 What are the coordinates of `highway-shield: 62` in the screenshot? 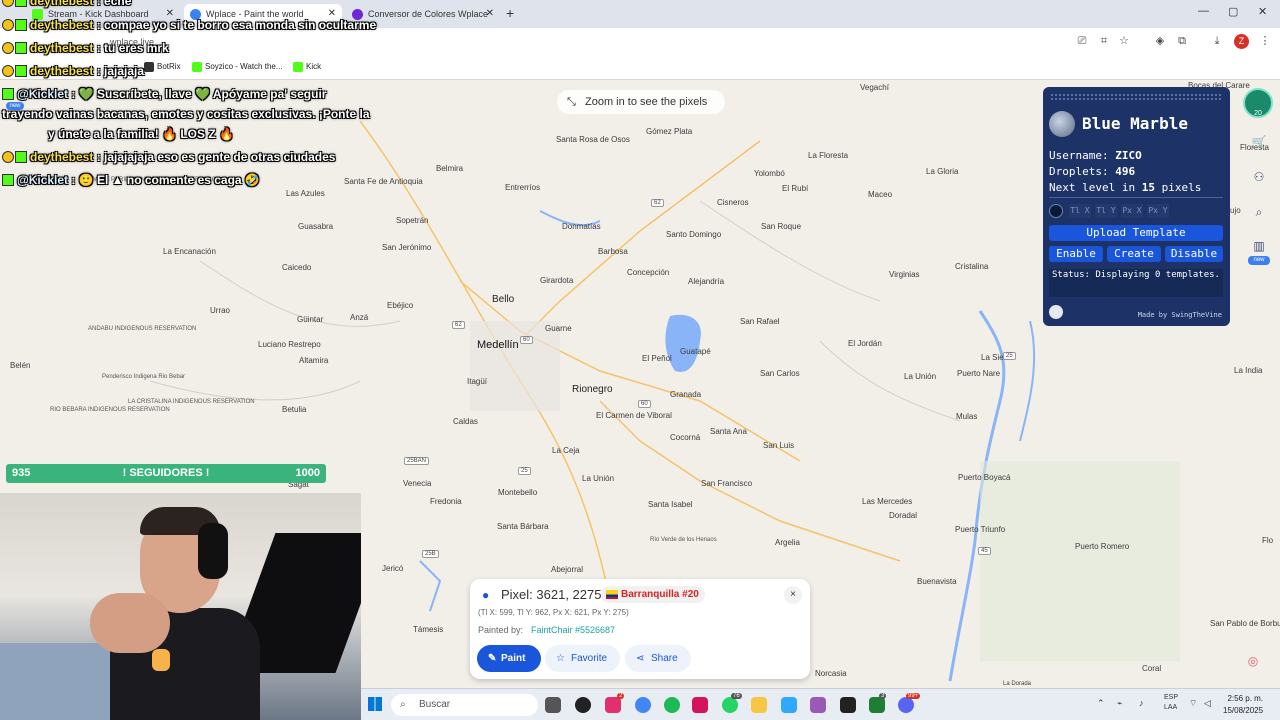 It's located at (458, 325).